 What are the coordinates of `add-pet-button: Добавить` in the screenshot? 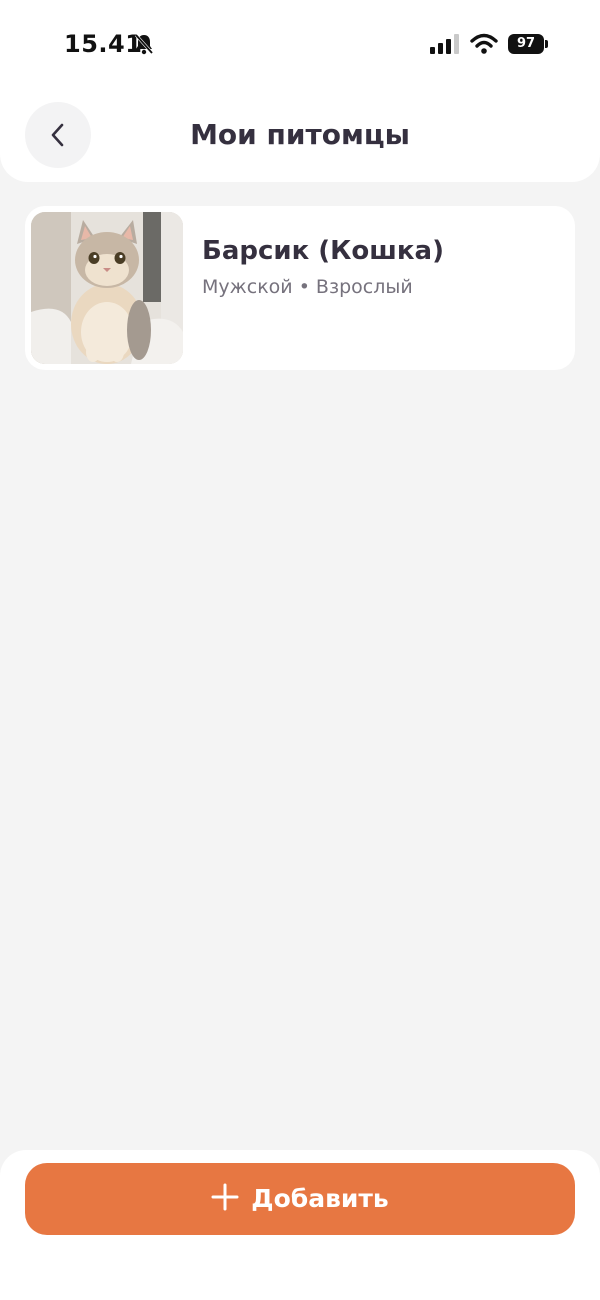 It's located at (300, 1199).